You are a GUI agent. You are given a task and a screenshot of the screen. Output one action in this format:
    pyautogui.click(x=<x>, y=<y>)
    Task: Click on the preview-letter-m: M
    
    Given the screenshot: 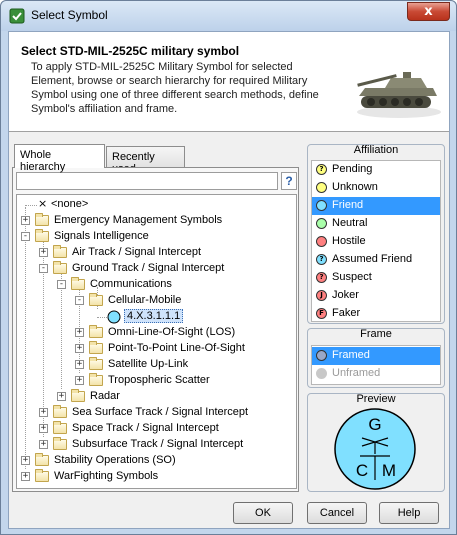 What is the action you would take?
    pyautogui.click(x=389, y=470)
    